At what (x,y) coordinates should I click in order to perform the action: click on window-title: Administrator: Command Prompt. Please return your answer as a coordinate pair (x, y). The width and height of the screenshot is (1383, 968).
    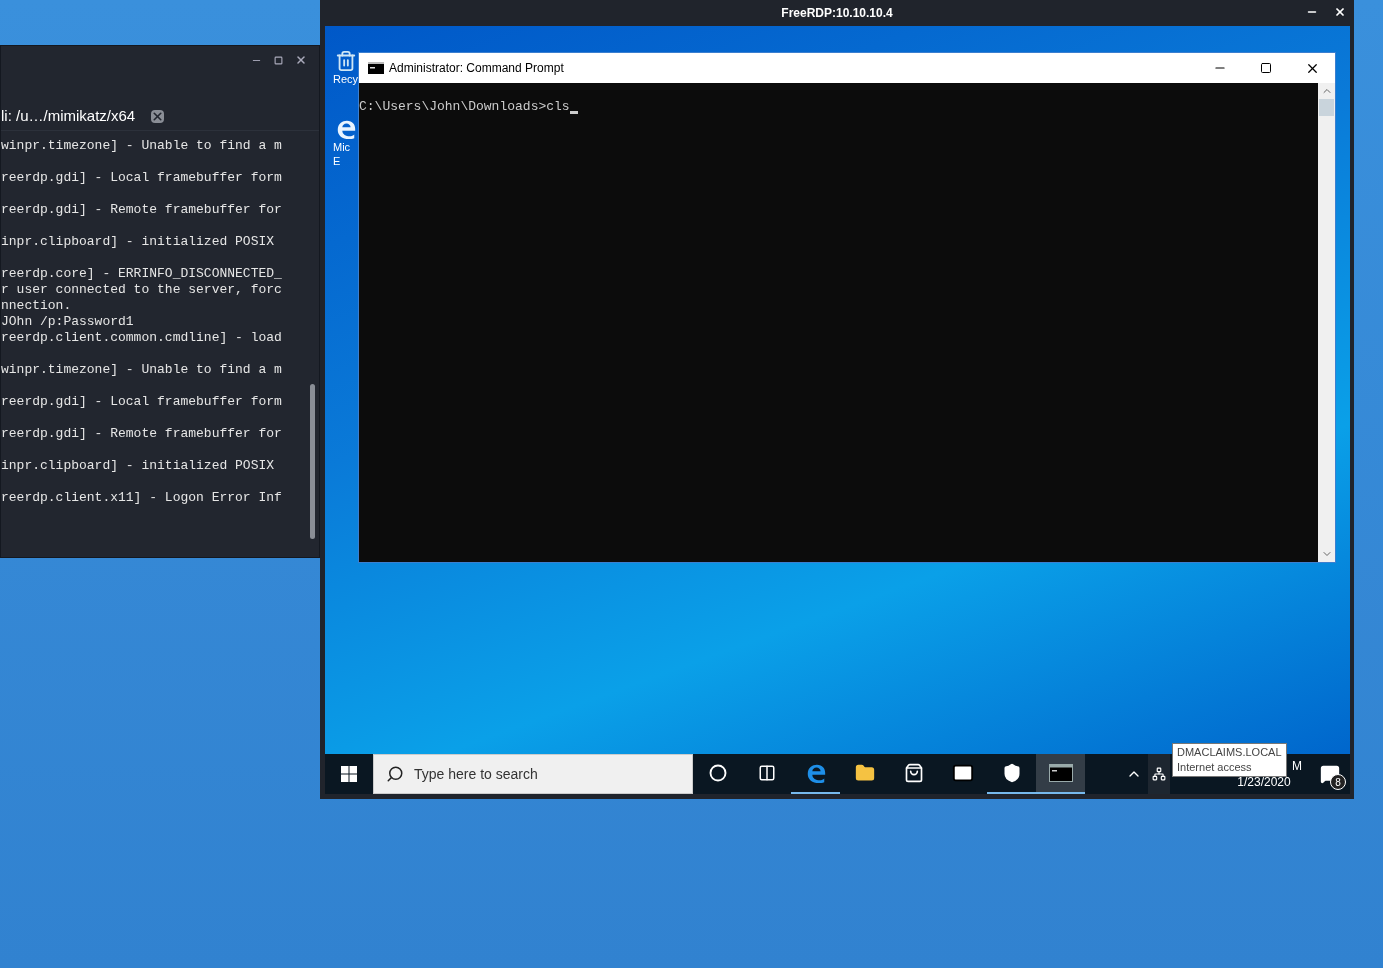
    Looking at the image, I should click on (476, 68).